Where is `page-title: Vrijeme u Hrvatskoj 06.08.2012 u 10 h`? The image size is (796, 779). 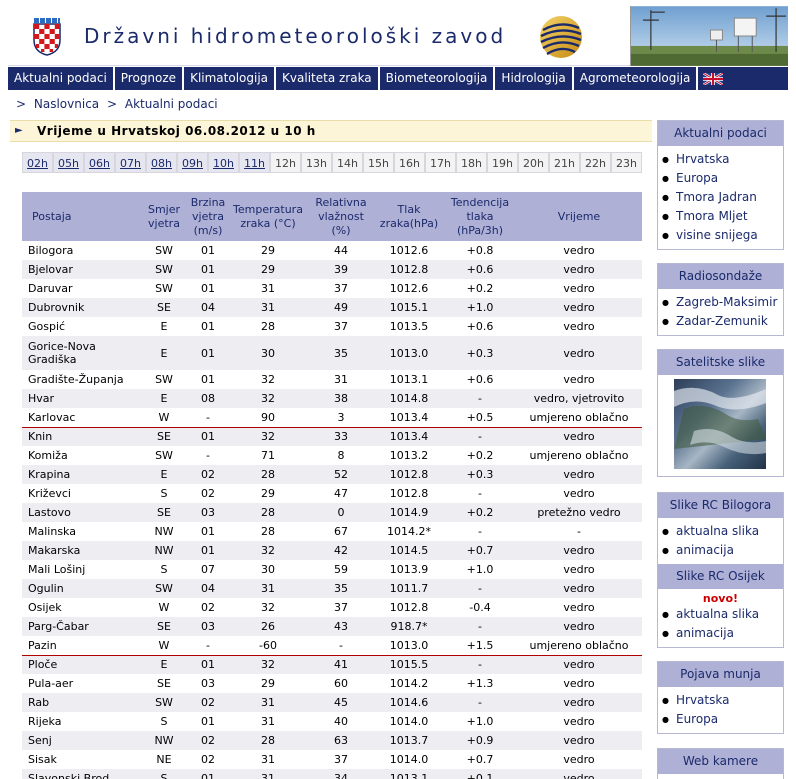 page-title: Vrijeme u Hrvatskoj 06.08.2012 u 10 h is located at coordinates (176, 131).